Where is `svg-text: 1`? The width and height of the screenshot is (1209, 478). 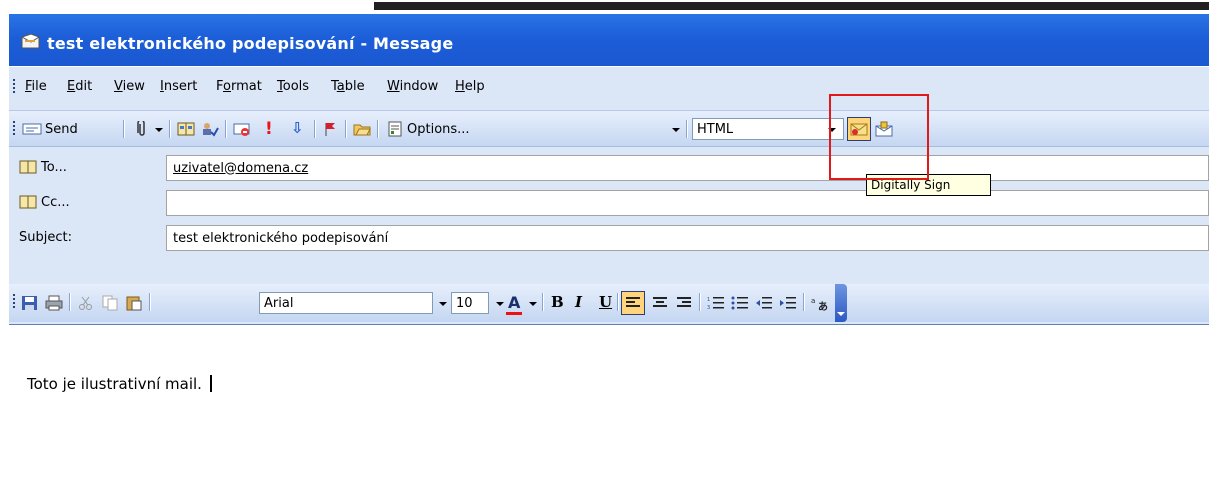
svg-text: 1 is located at coordinates (708, 300).